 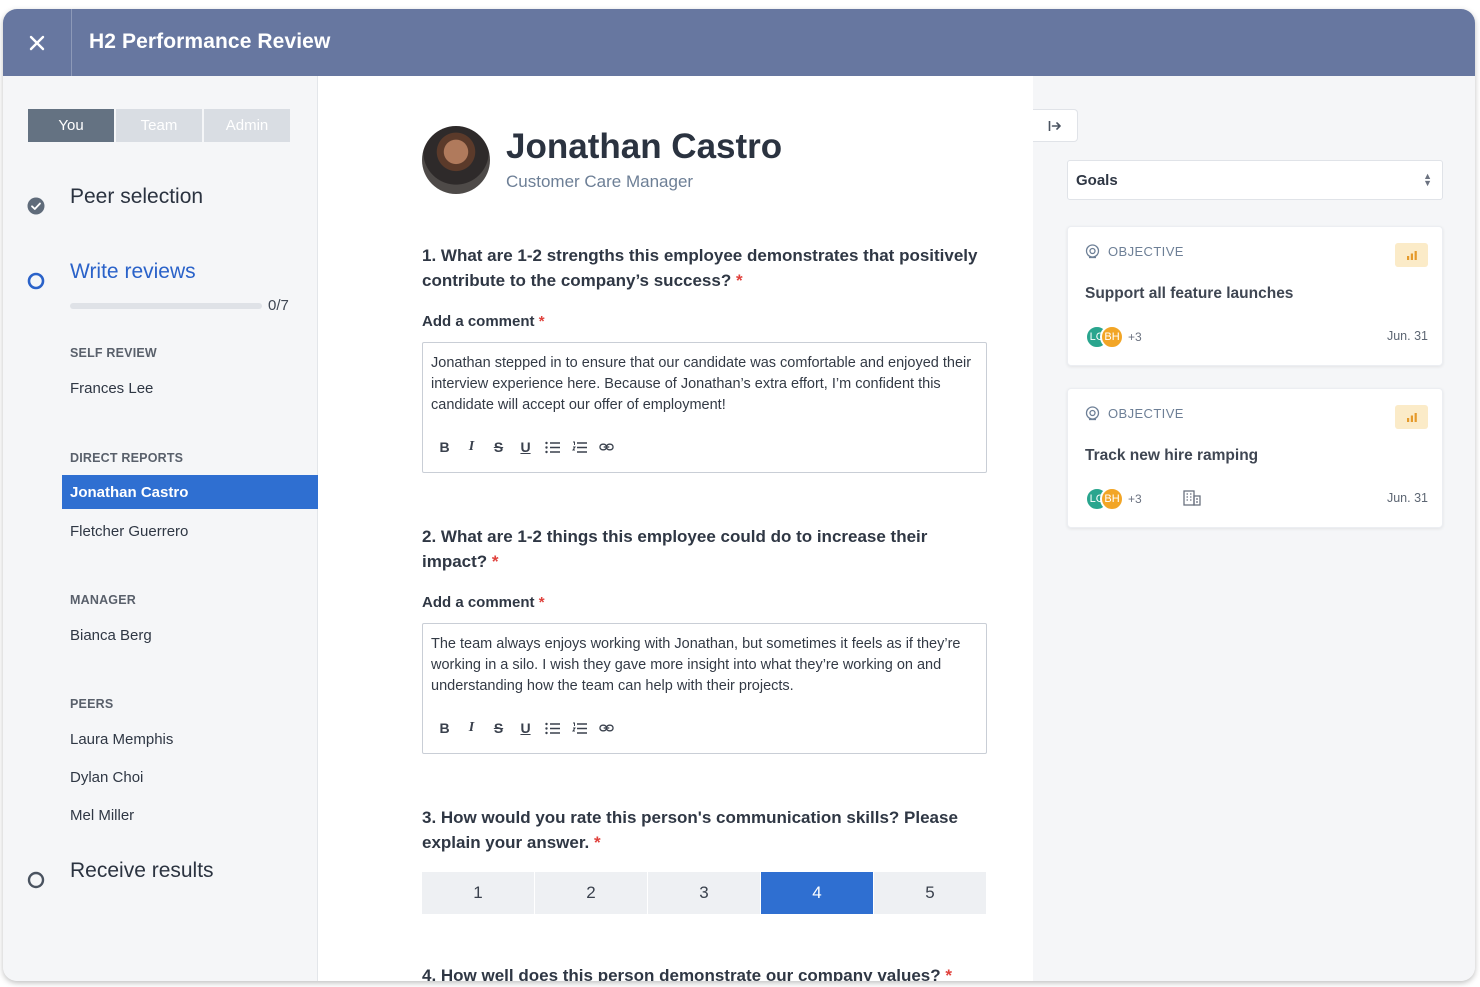 What do you see at coordinates (1192, 500) in the screenshot?
I see `building-icon` at bounding box center [1192, 500].